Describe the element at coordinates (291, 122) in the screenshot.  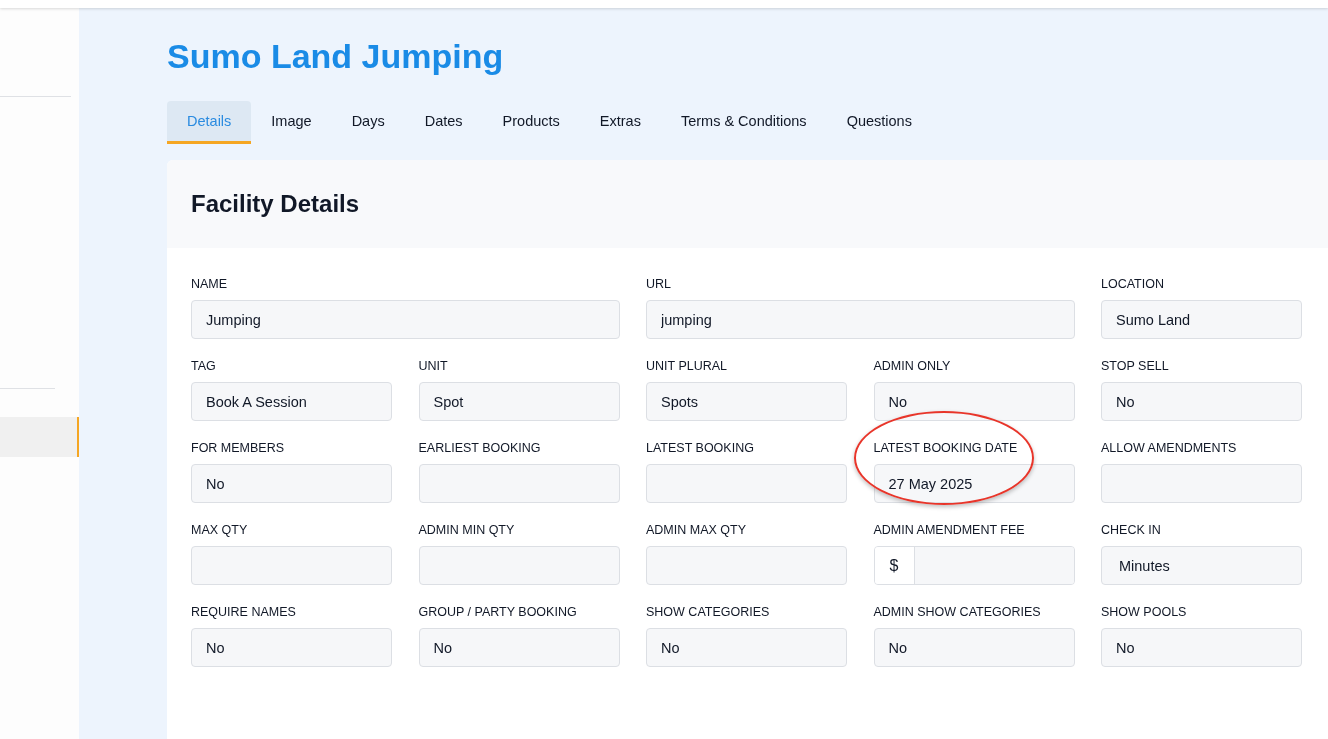
I see `tab: Image` at that location.